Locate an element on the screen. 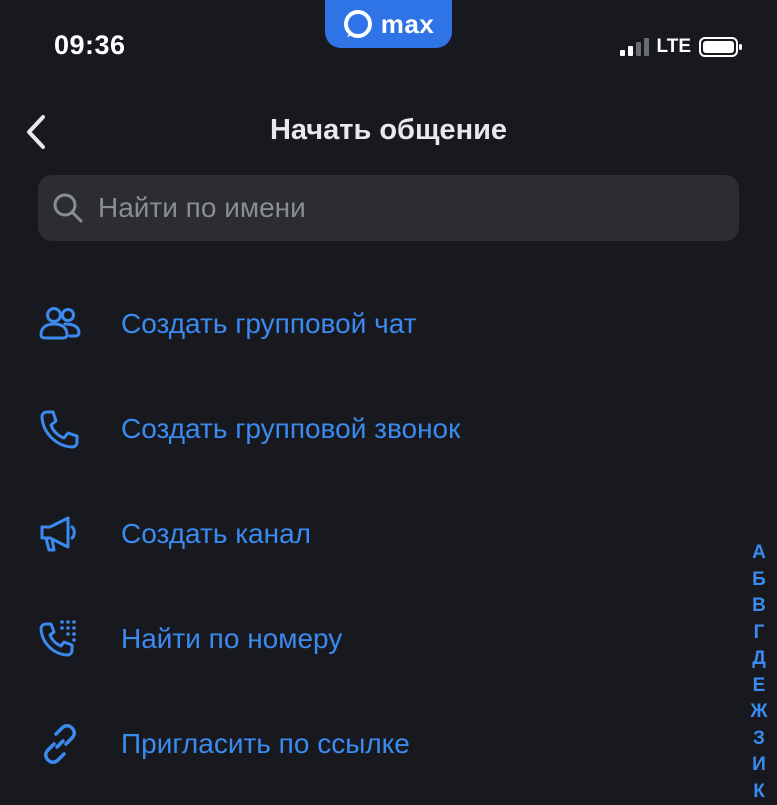 The width and height of the screenshot is (777, 805). create-group-chat-button: Создать групповой чат is located at coordinates (370, 324).